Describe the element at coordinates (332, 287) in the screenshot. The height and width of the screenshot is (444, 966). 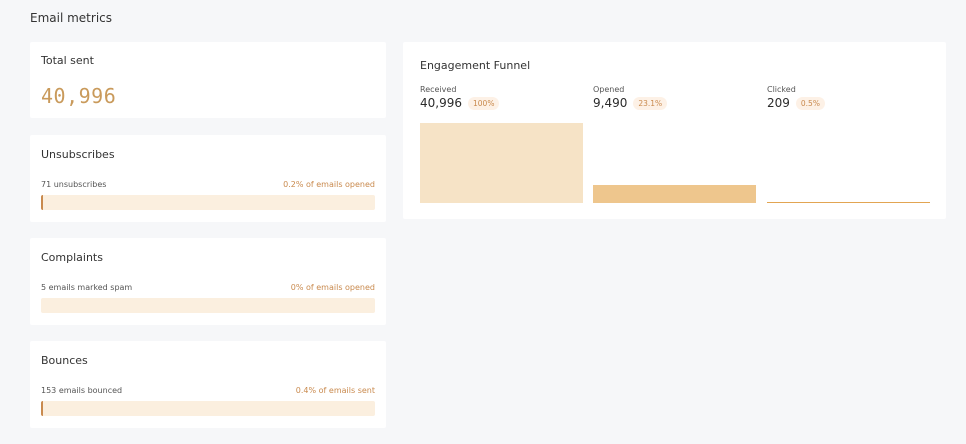
I see `complaints-ratio: 0% of emails opened` at that location.